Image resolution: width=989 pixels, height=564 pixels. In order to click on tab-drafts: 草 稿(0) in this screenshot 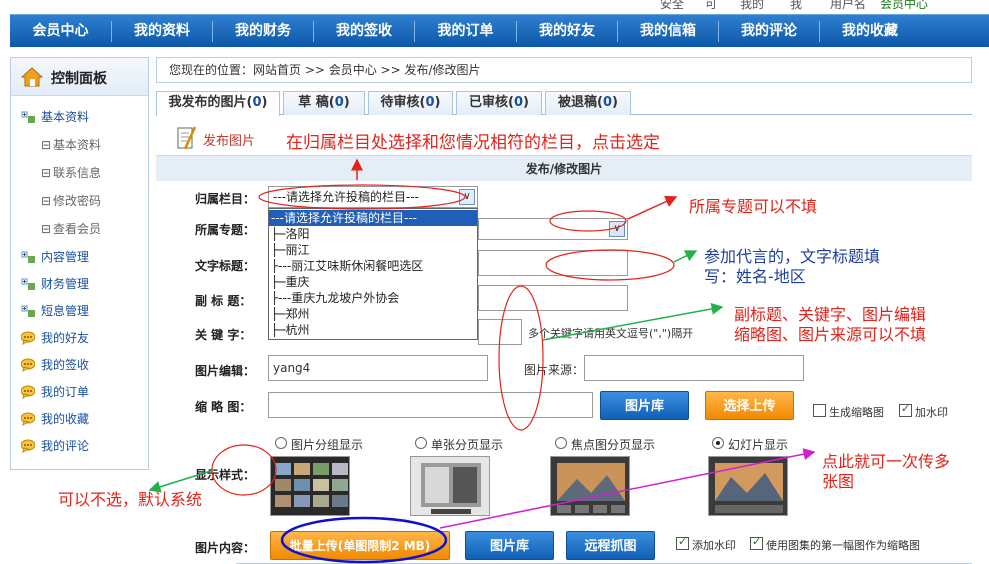, I will do `click(324, 103)`.